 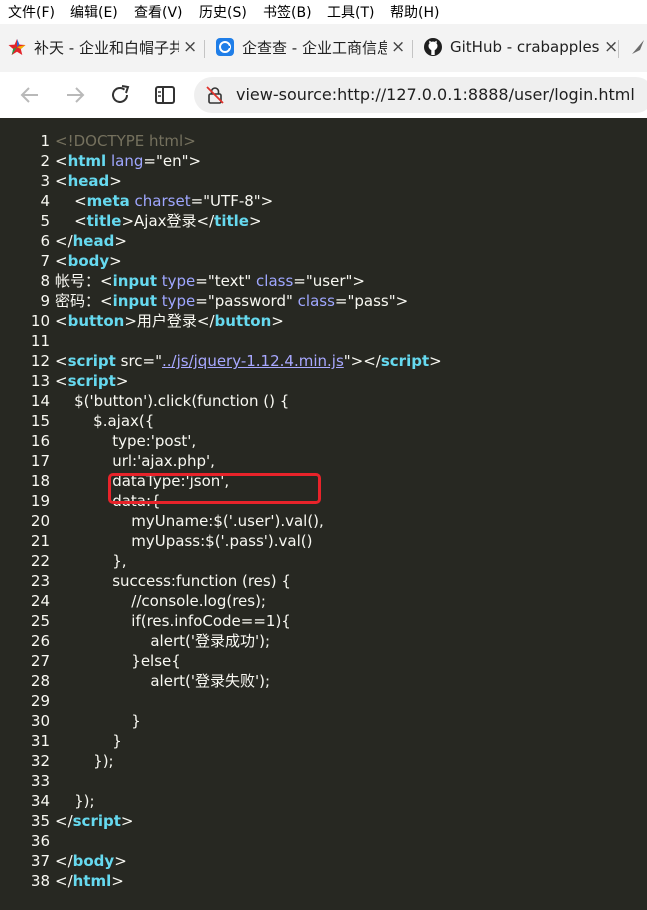 What do you see at coordinates (45, 141) in the screenshot?
I see `line-number: 1` at bounding box center [45, 141].